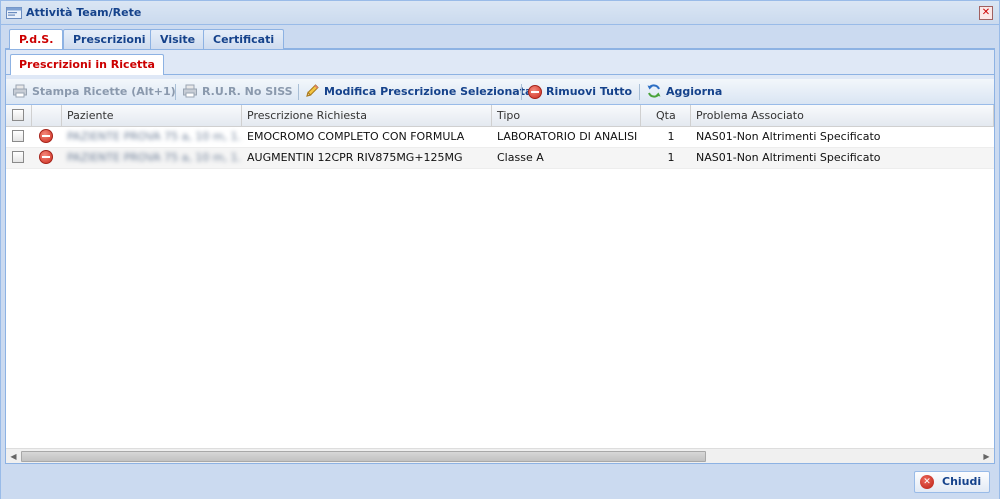 This screenshot has height=499, width=1000. I want to click on tab-pds: P.d.S., so click(36, 39).